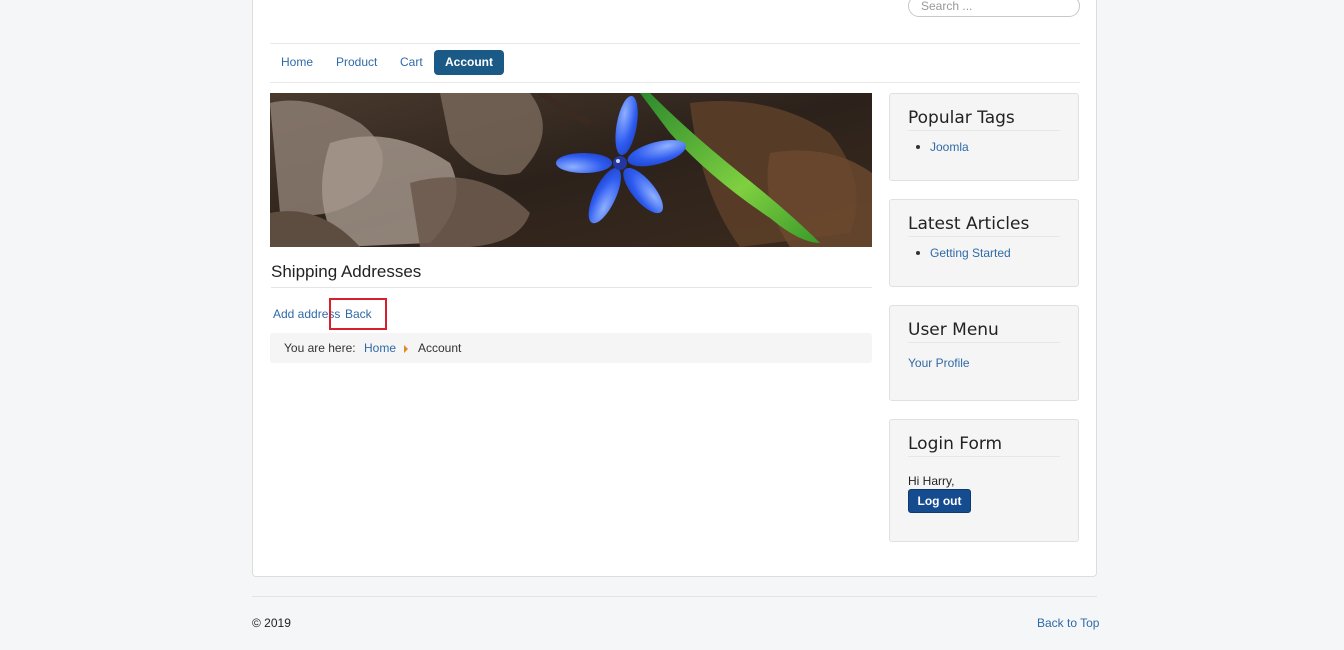 The image size is (1344, 650). What do you see at coordinates (984, 445) in the screenshot?
I see `module-title: Login Form` at bounding box center [984, 445].